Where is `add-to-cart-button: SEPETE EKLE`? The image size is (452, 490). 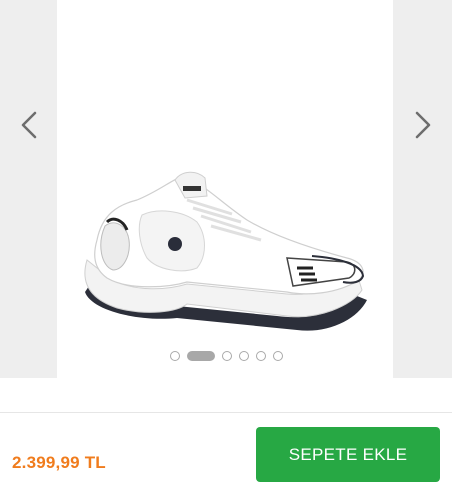
add-to-cart-button: SEPETE EKLE is located at coordinates (348, 454).